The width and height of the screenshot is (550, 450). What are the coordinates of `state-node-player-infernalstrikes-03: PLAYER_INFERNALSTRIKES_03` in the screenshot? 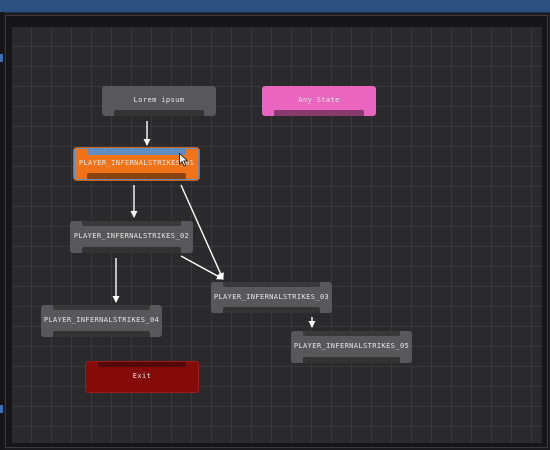 It's located at (271, 297).